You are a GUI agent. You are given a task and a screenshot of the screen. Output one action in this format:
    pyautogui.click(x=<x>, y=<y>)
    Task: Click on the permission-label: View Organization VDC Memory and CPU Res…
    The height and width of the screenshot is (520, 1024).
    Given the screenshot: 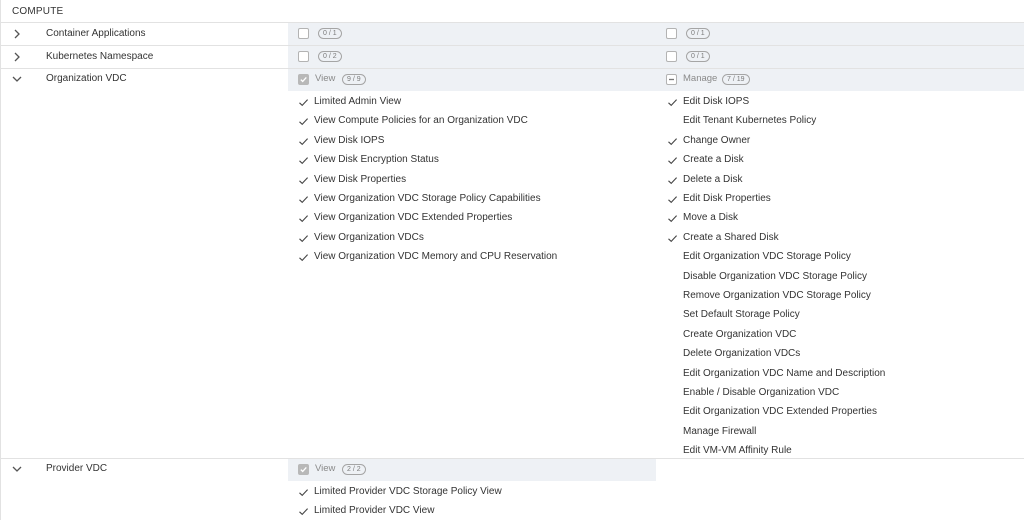 What is the action you would take?
    pyautogui.click(x=436, y=257)
    